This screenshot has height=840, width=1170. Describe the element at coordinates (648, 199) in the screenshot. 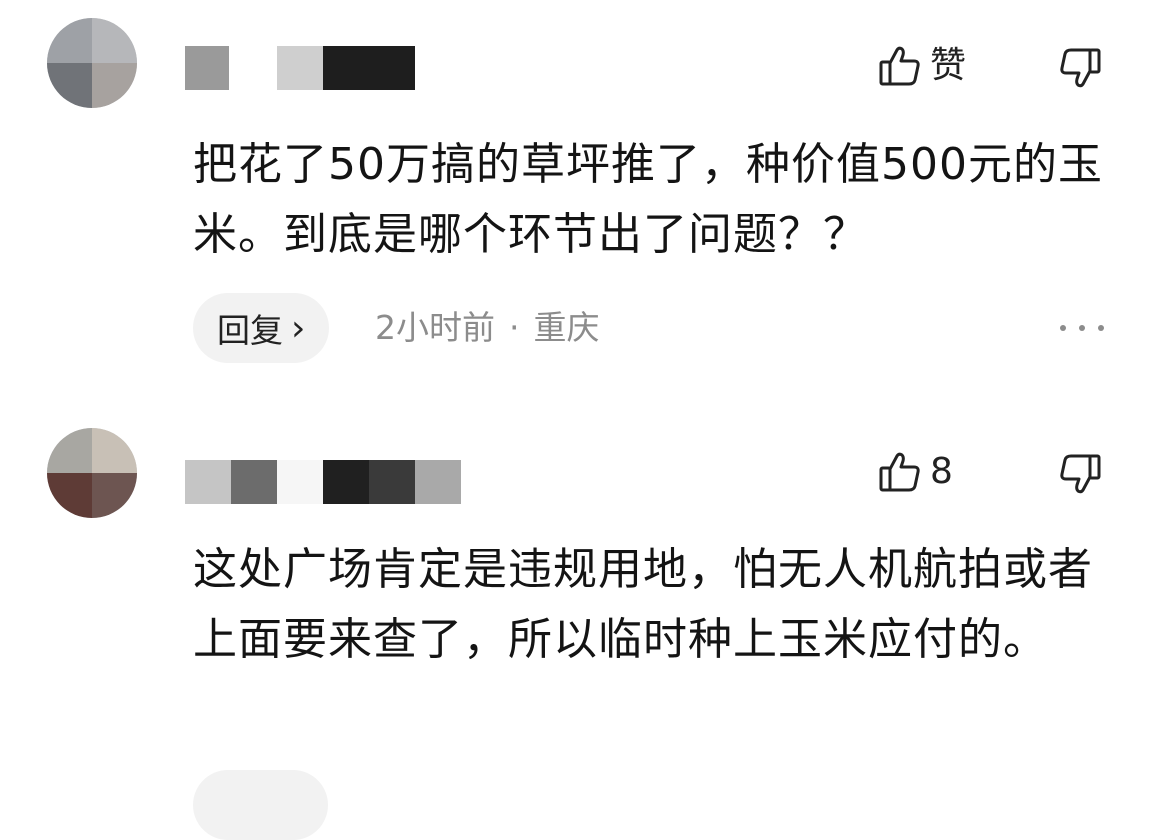

I see `comment-text: 把花了50万搞的草坪推了，种价值500元的玉米。到底是哪个环节出了问题？？` at that location.